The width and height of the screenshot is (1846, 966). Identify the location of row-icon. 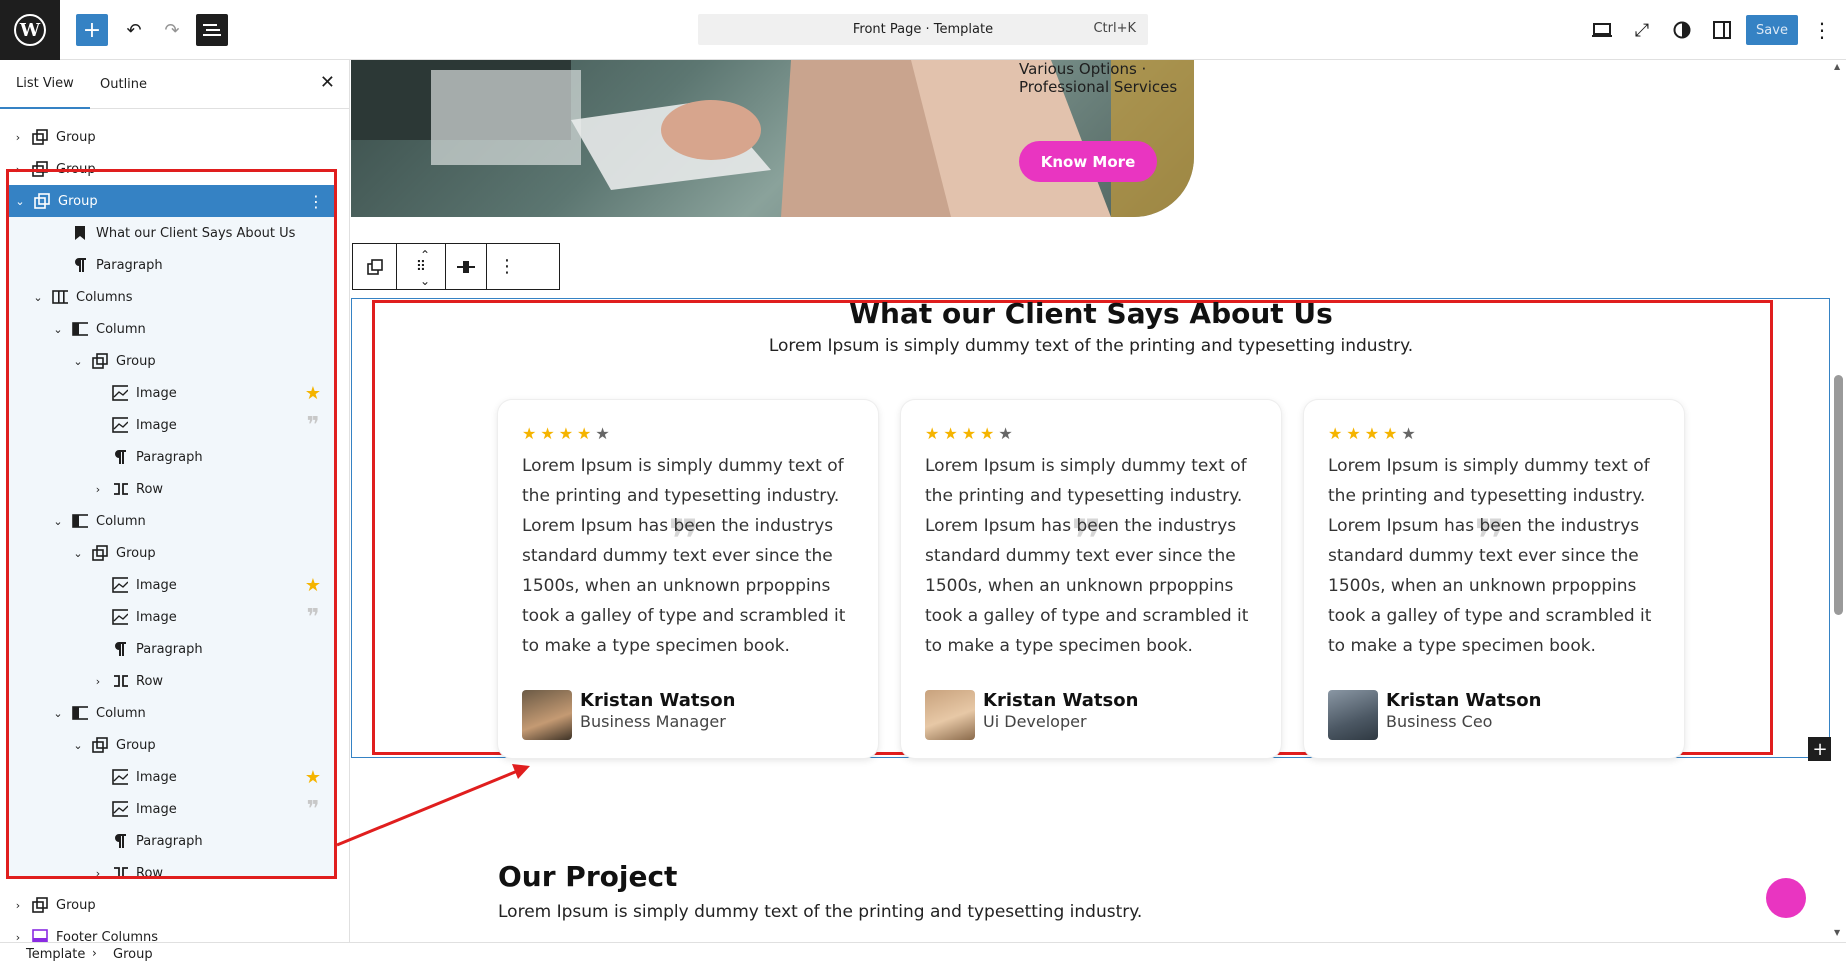
(120, 681).